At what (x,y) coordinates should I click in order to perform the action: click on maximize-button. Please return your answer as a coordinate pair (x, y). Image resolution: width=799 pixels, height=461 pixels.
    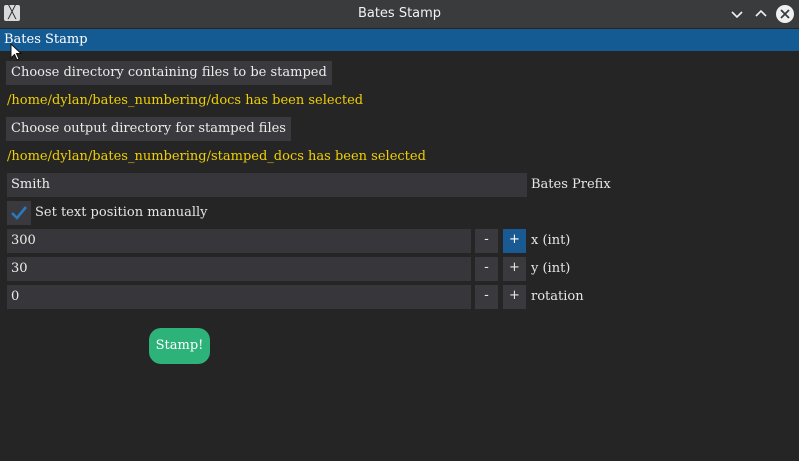
    Looking at the image, I should click on (761, 14).